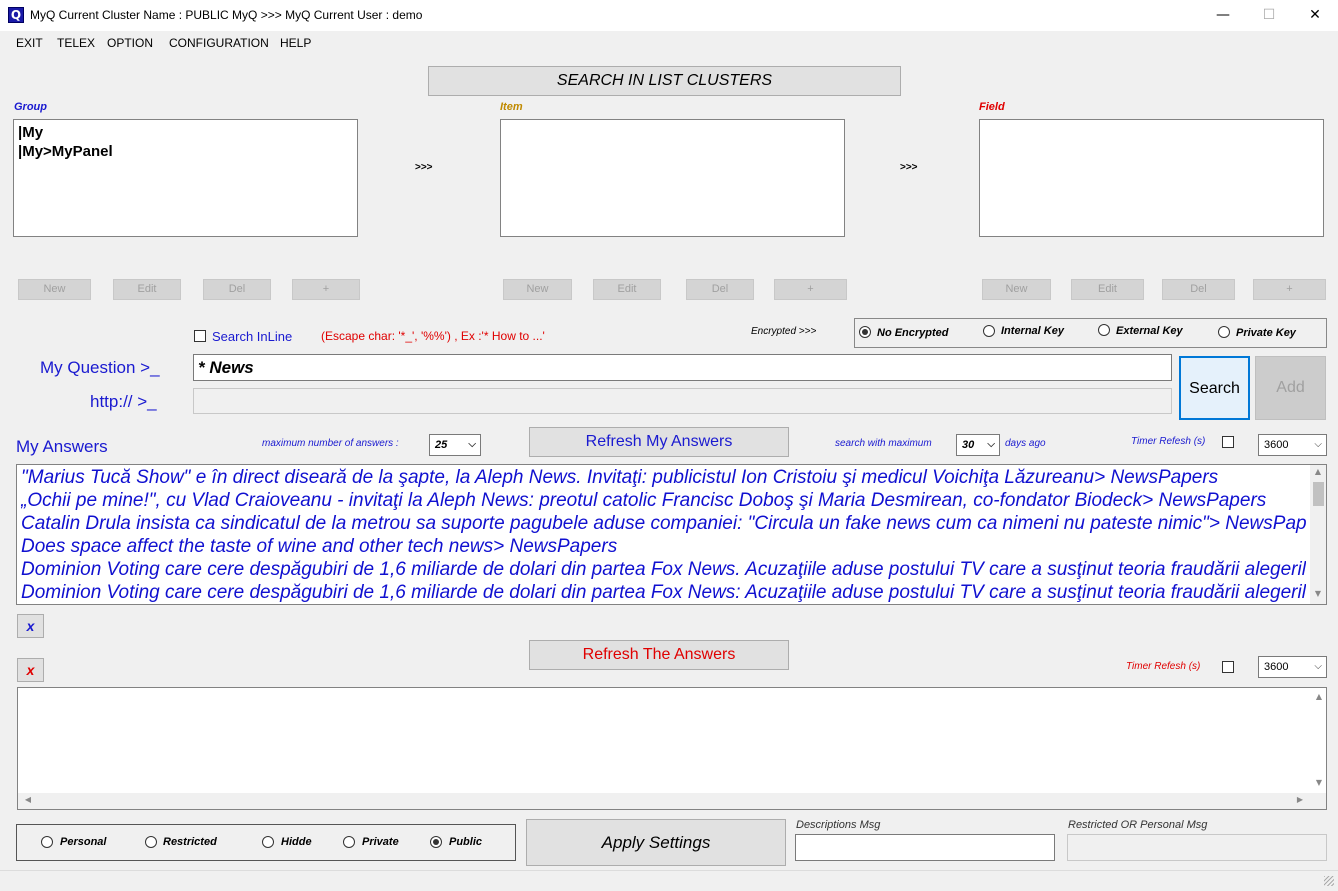 The height and width of the screenshot is (891, 1338). What do you see at coordinates (1228, 442) in the screenshot?
I see `timer-refresh-checkbox` at bounding box center [1228, 442].